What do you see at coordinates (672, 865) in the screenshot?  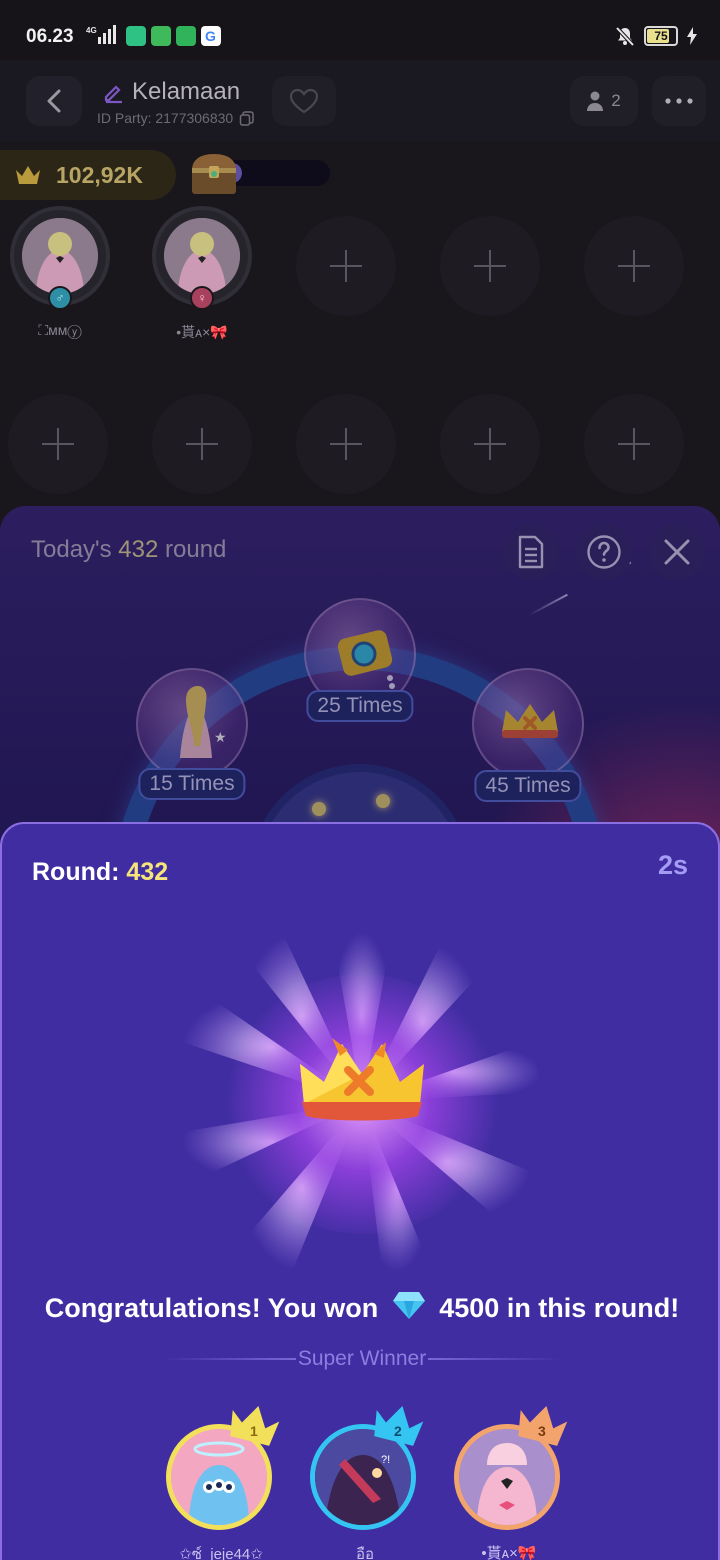 I see `countdown-timer: 2s` at bounding box center [672, 865].